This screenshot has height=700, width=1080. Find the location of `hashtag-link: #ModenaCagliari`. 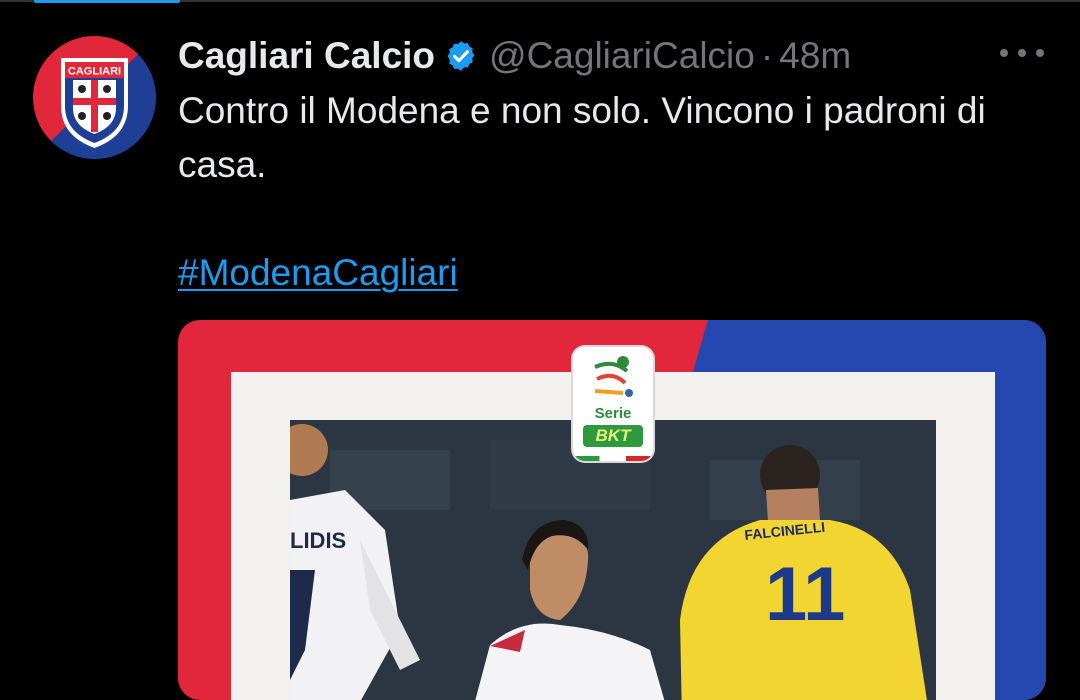

hashtag-link: #ModenaCagliari is located at coordinates (318, 273).